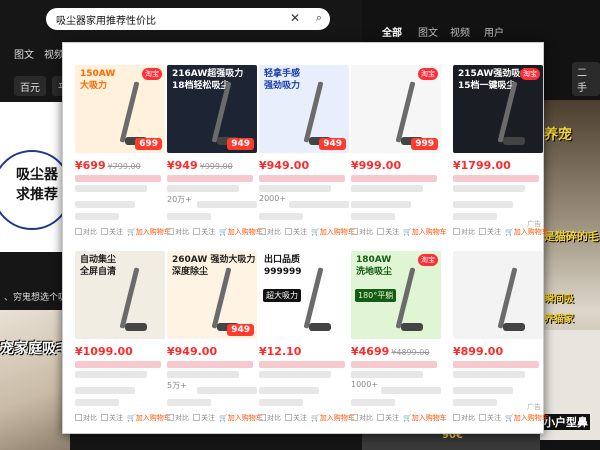 The image size is (600, 450). I want to click on product-image: 出口品质 999999 超大吸力, so click(304, 295).